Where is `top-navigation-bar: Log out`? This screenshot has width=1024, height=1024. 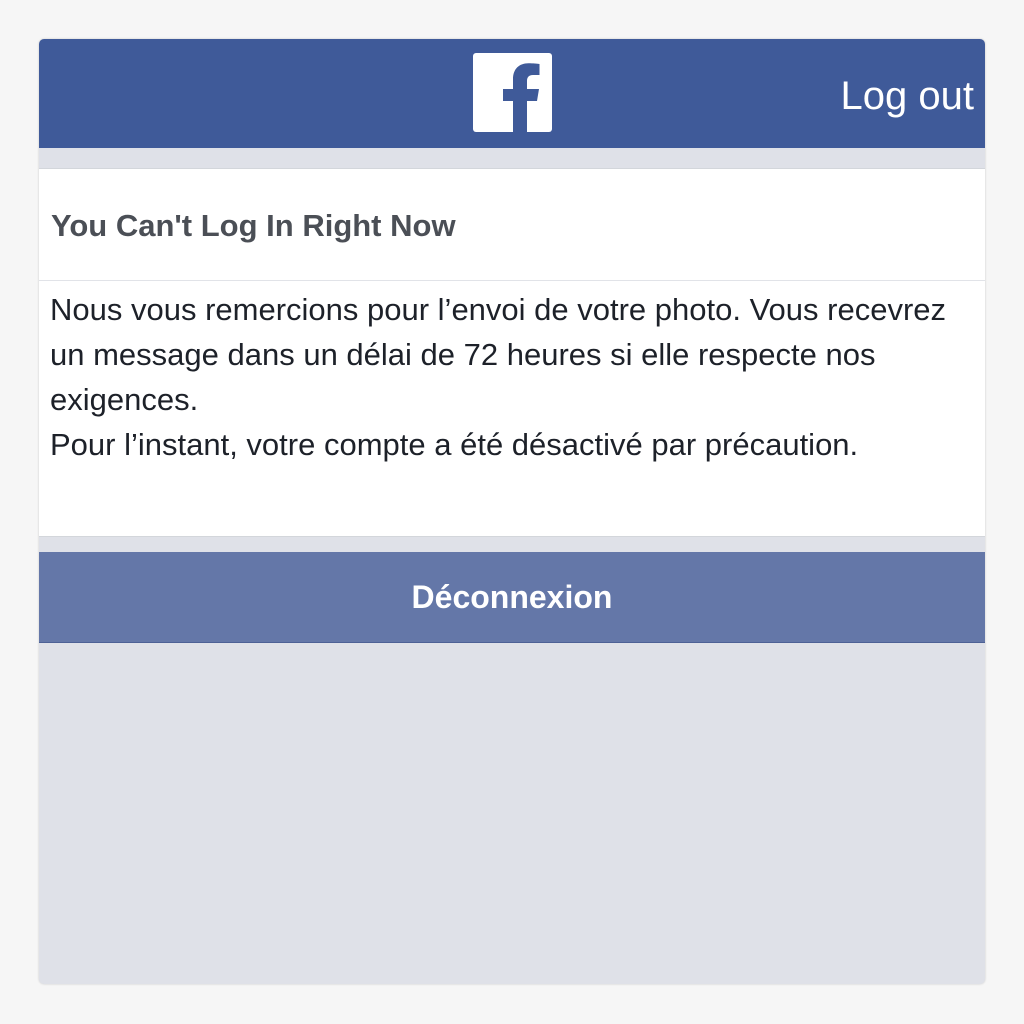
top-navigation-bar: Log out is located at coordinates (512, 93).